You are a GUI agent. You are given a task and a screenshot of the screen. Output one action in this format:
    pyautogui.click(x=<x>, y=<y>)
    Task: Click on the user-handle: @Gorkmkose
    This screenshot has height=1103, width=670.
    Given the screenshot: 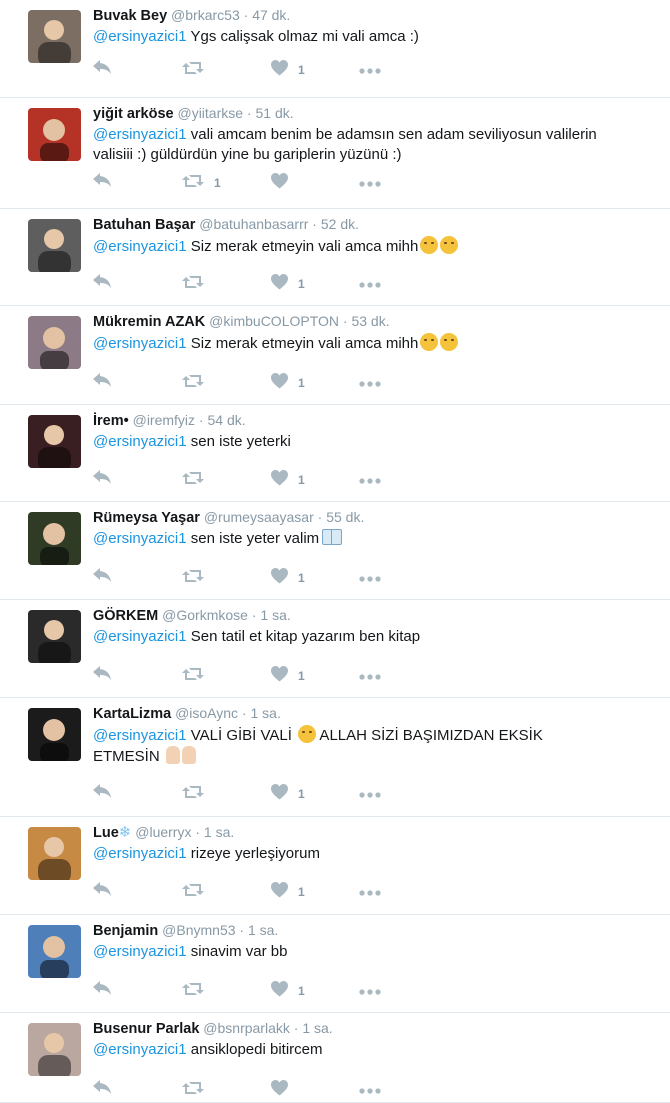 What is the action you would take?
    pyautogui.click(x=205, y=615)
    